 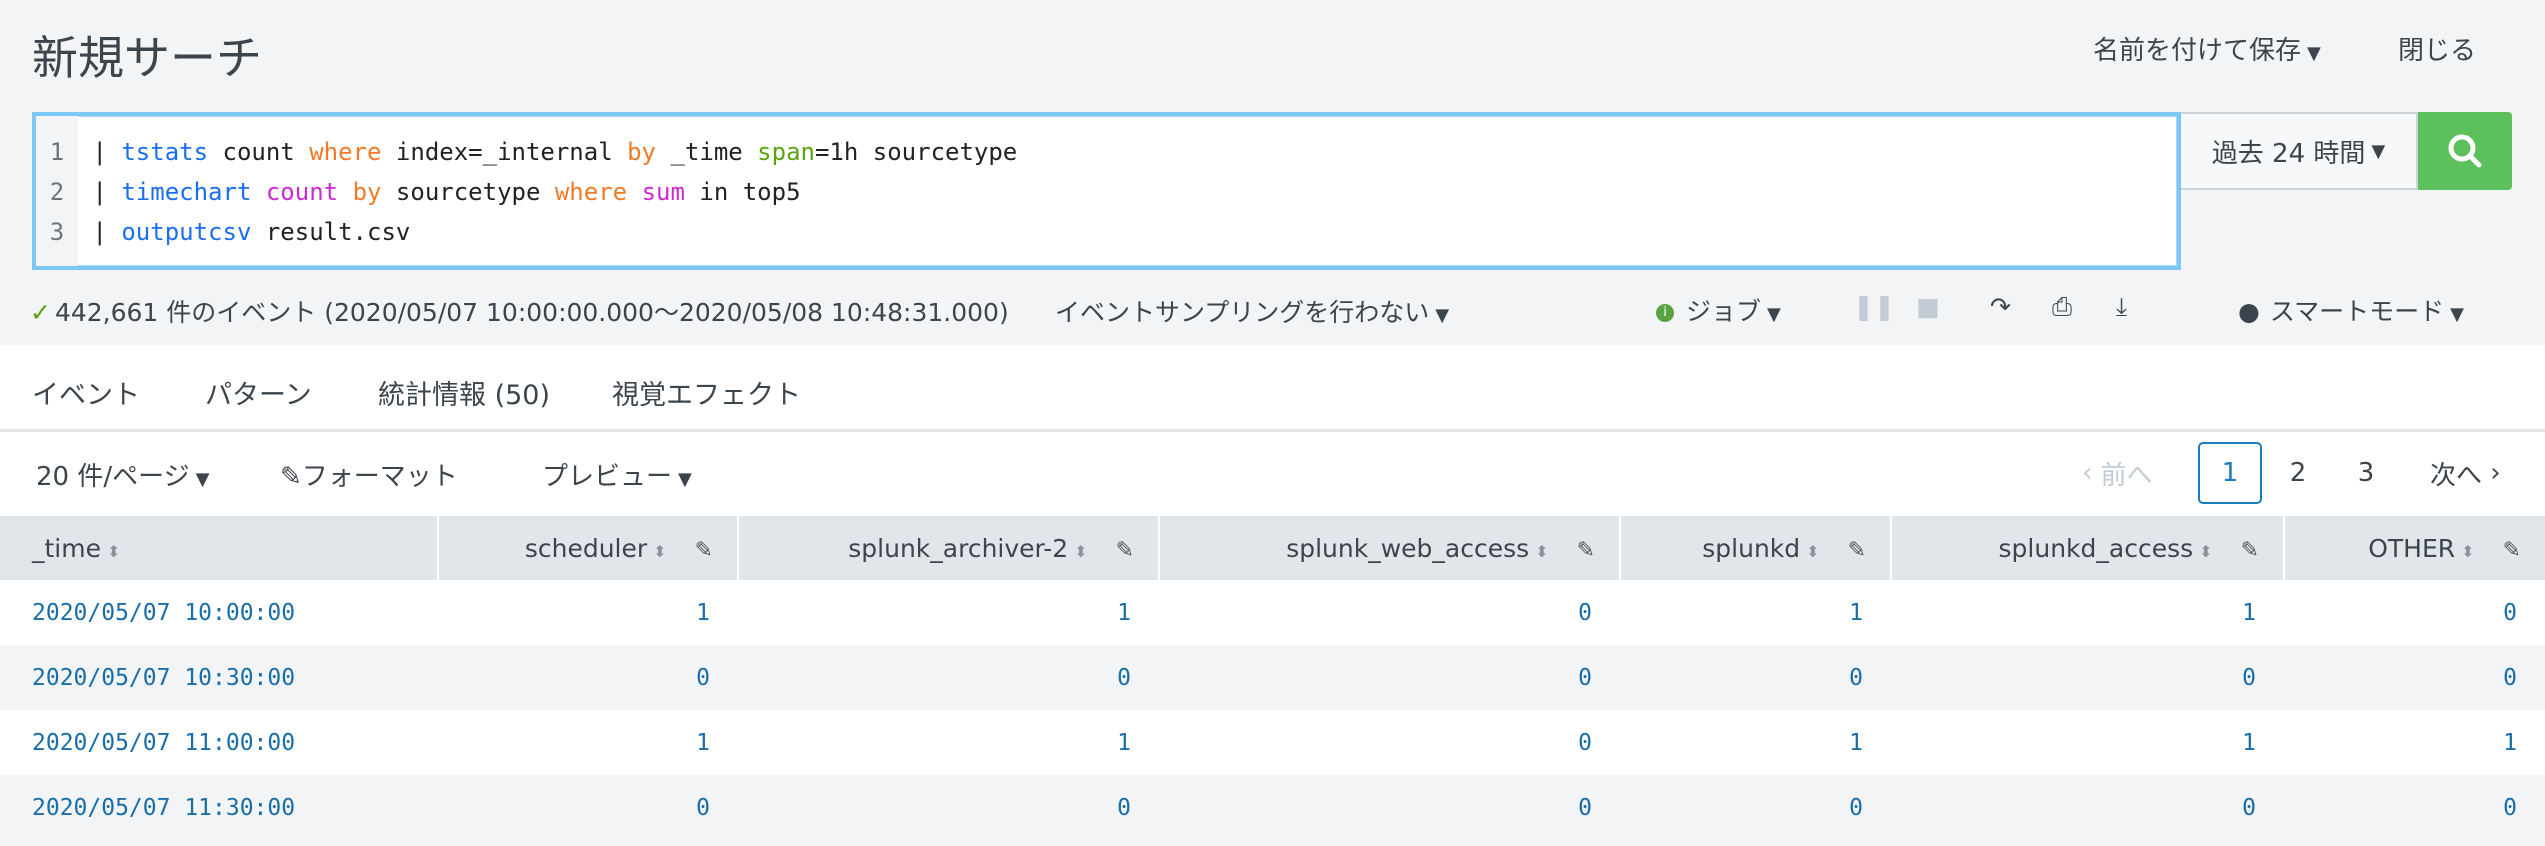 What do you see at coordinates (1928, 306) in the screenshot?
I see `stop-icon: ■` at bounding box center [1928, 306].